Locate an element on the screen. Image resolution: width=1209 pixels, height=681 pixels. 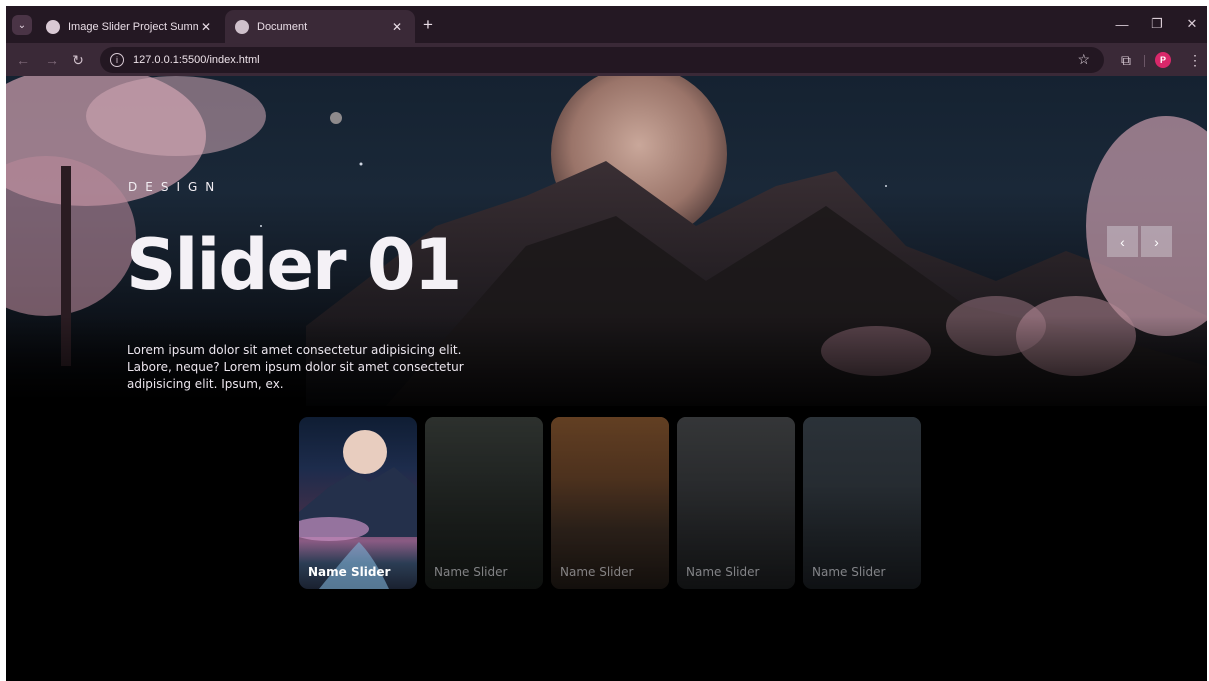
url-text: 127.0.0.1:5500/index.html is located at coordinates (196, 60).